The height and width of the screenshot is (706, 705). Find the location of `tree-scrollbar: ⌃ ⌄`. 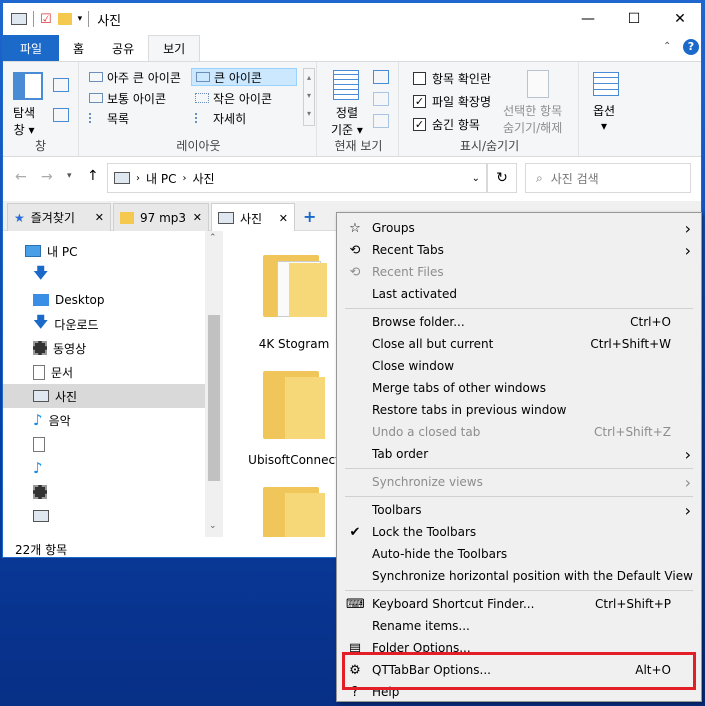

tree-scrollbar: ⌃ ⌄ is located at coordinates (214, 384).